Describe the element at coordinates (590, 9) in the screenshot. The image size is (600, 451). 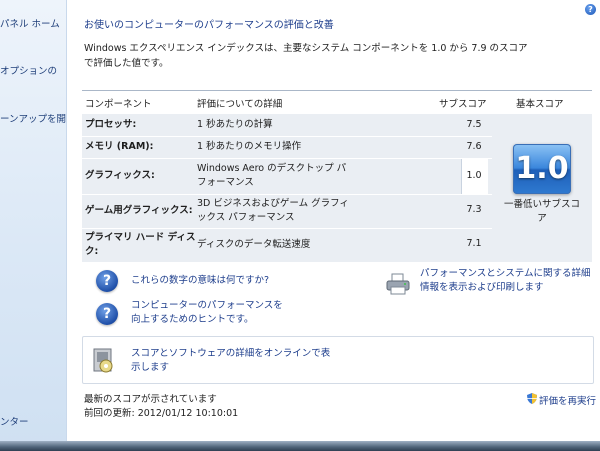
I see `help-icon: ?` at that location.